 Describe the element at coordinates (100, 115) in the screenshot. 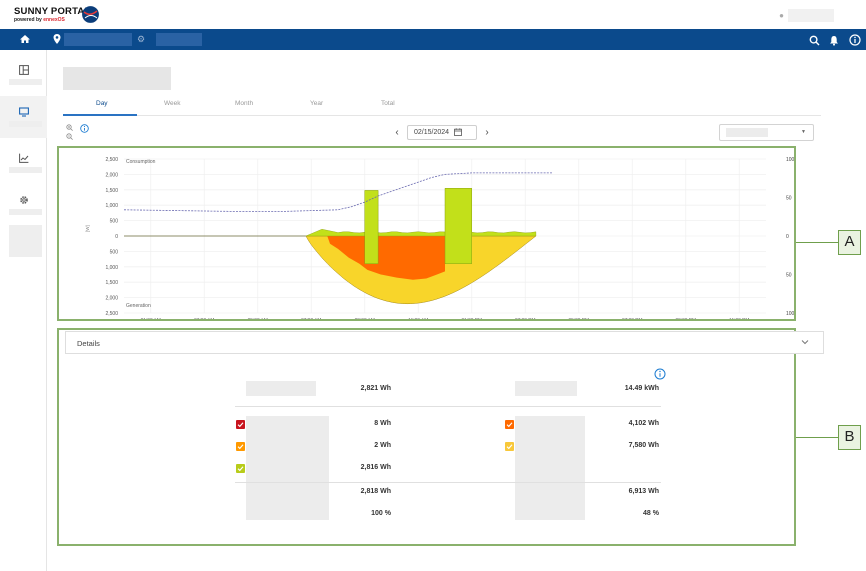

I see `active-tab-underline` at that location.